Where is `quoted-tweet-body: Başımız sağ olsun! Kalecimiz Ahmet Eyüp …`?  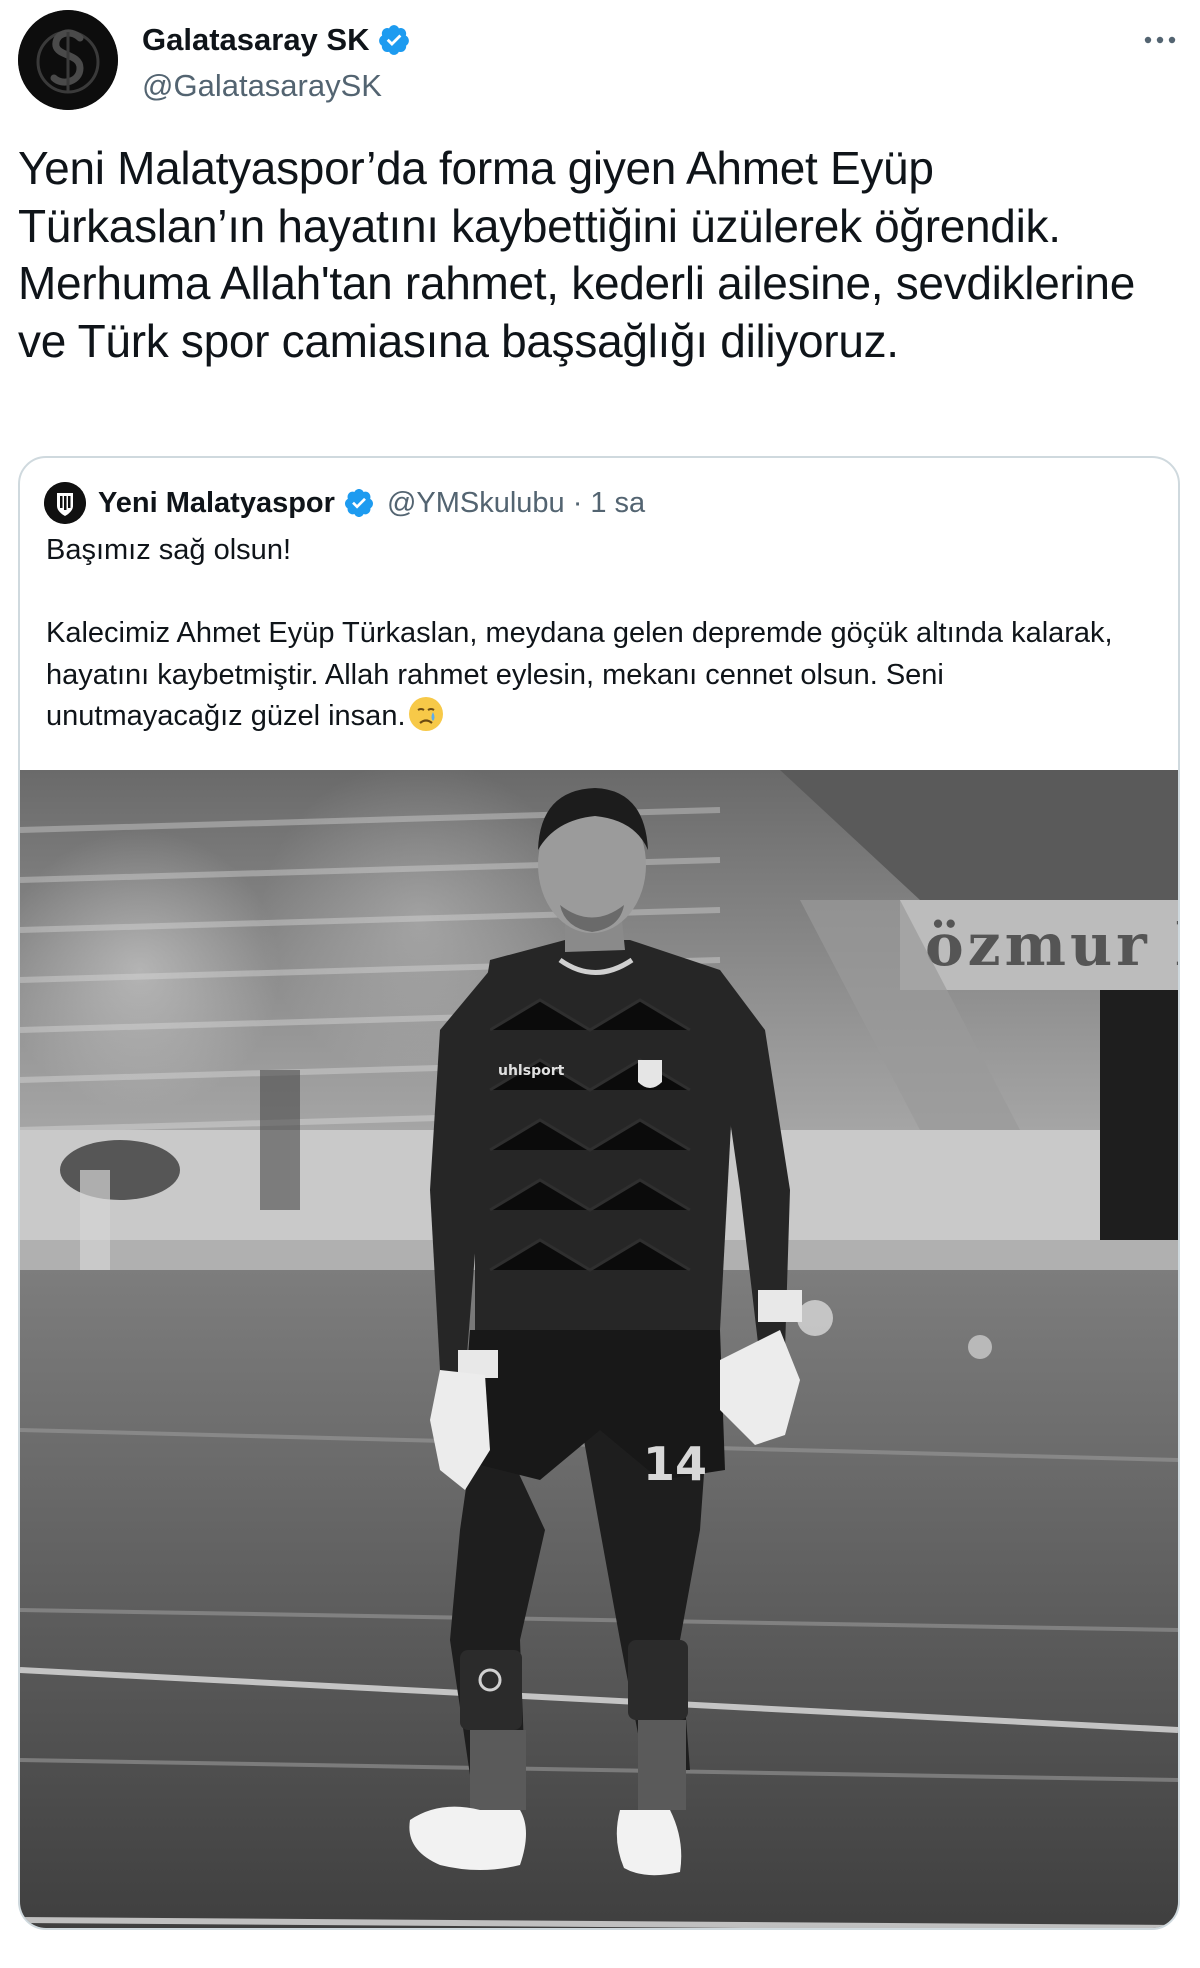
quoted-tweet-body: Başımız sağ olsun! Kalecimiz Ahmet Eyüp … is located at coordinates (596, 634).